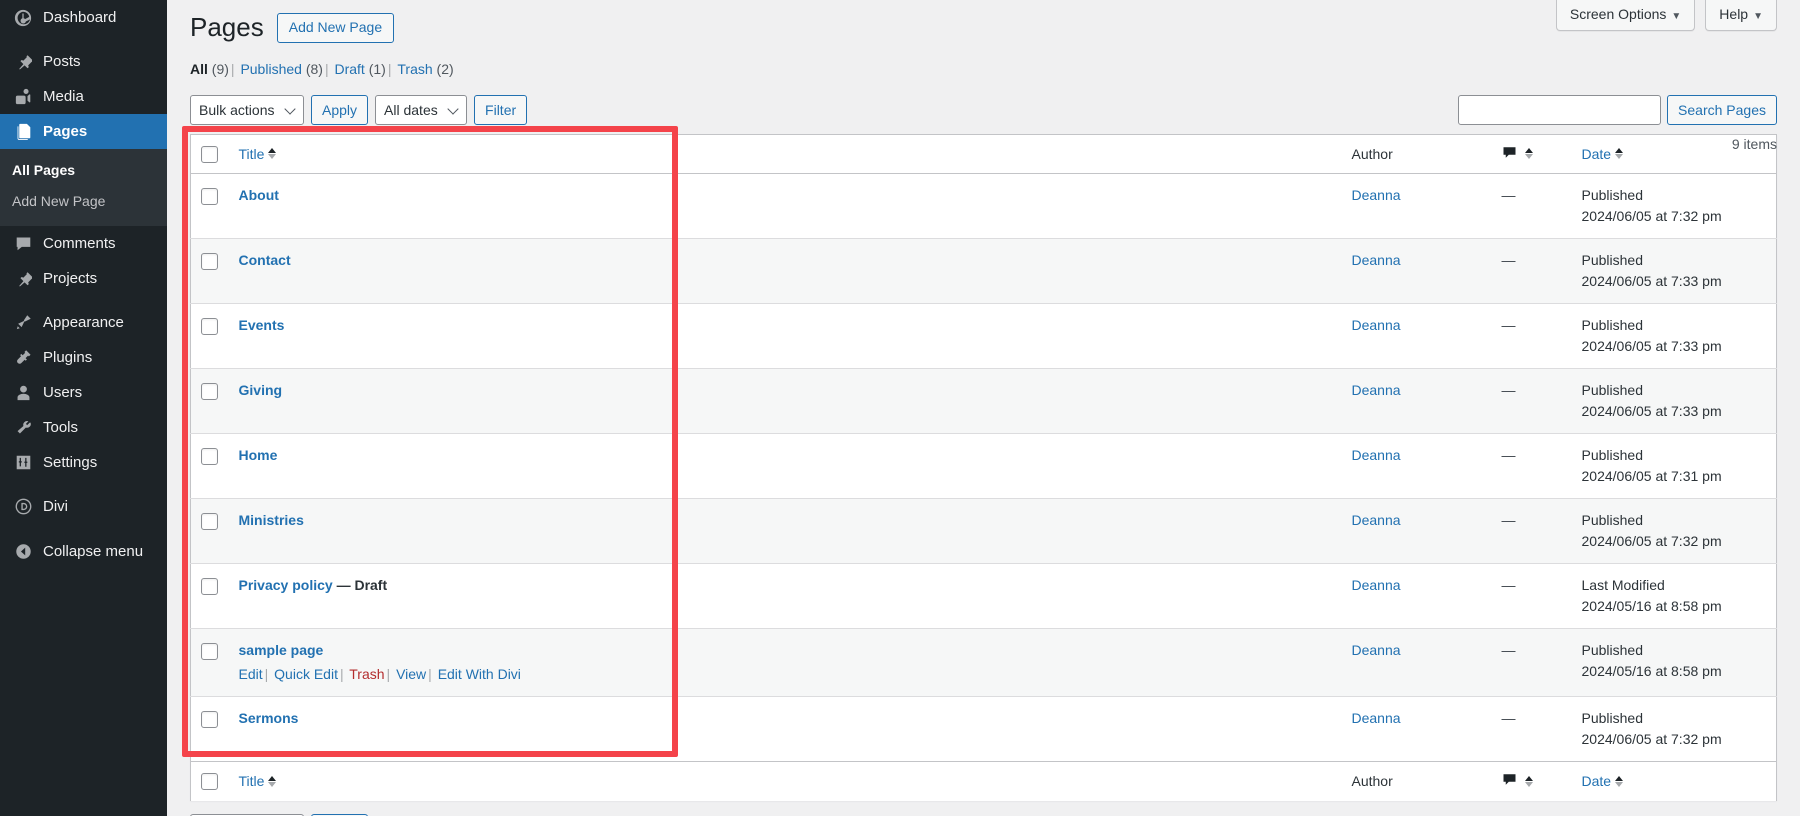 Image resolution: width=1800 pixels, height=816 pixels. Describe the element at coordinates (1560, 109) in the screenshot. I see `search-input` at that location.